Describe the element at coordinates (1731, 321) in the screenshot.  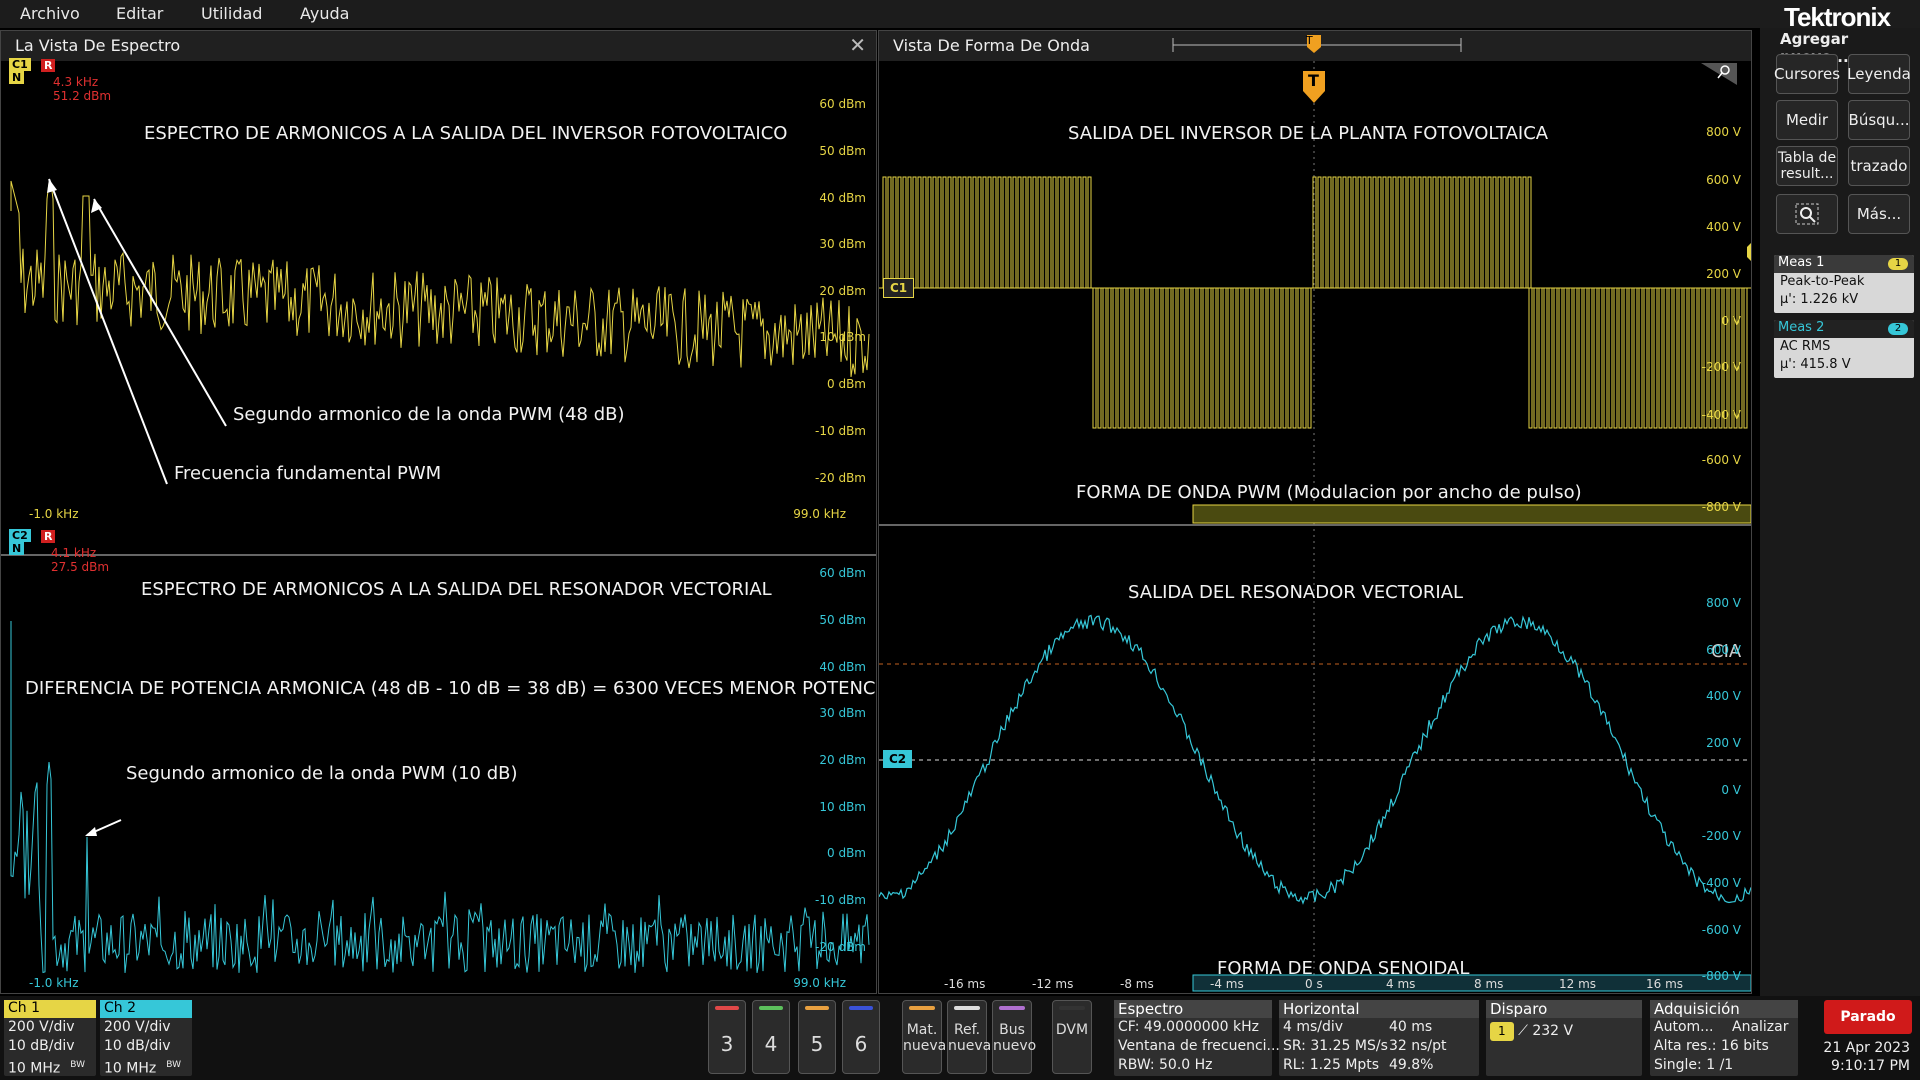
I see `waveform-top-ytick: 0 V` at that location.